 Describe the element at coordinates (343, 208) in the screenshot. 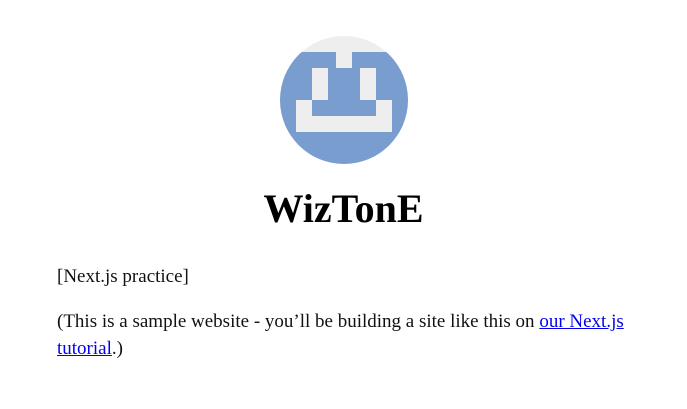

I see `site-title: WizTonE` at that location.